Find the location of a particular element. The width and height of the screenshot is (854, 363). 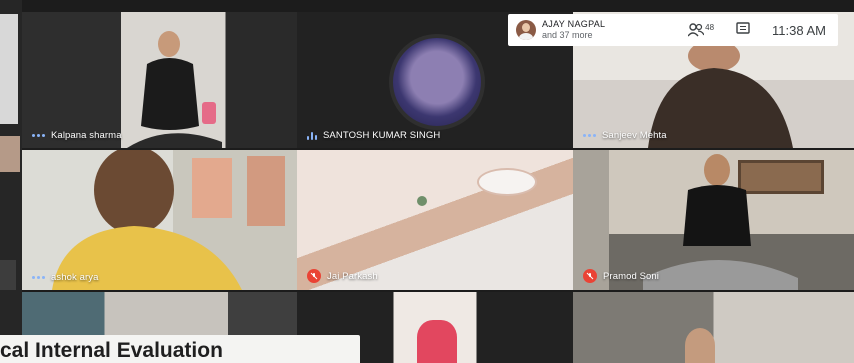

participant-tile-ashok: ashok arya is located at coordinates (159, 220).